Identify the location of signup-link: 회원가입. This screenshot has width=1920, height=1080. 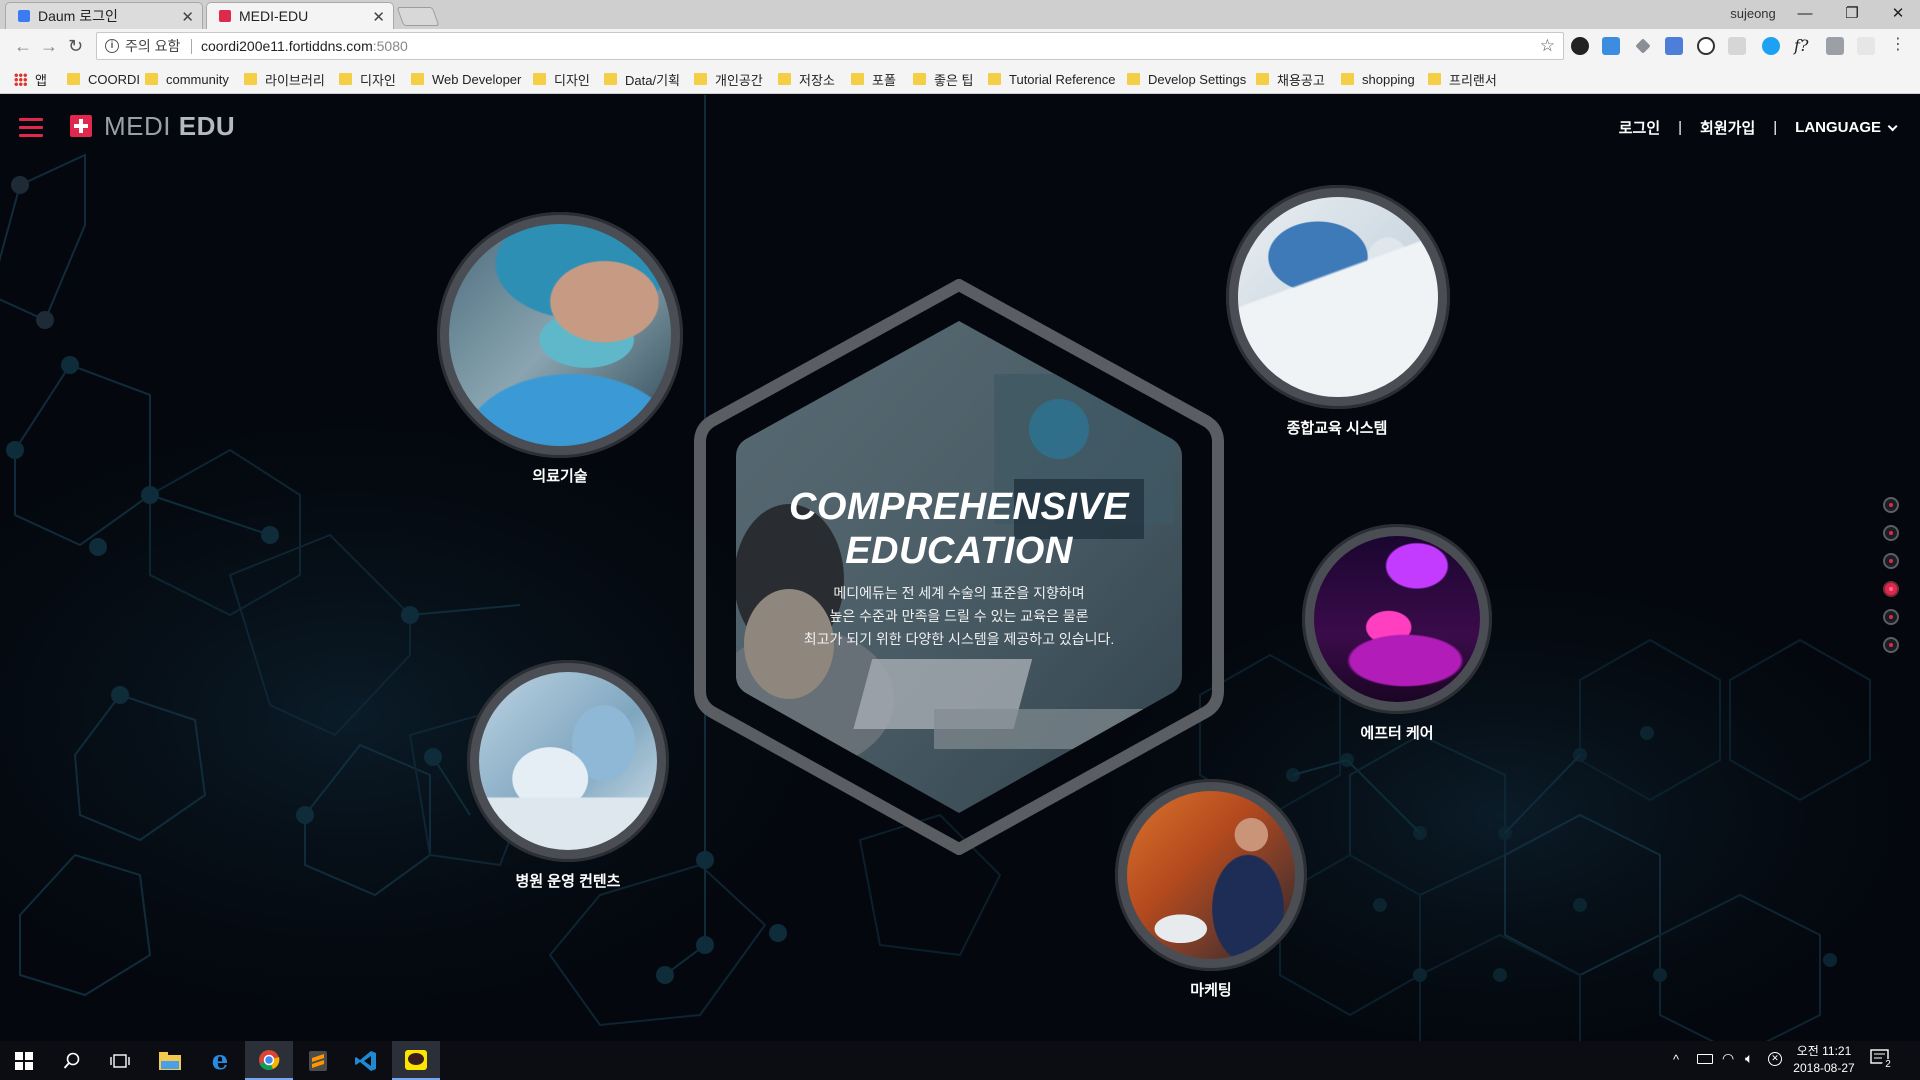
(1727, 127).